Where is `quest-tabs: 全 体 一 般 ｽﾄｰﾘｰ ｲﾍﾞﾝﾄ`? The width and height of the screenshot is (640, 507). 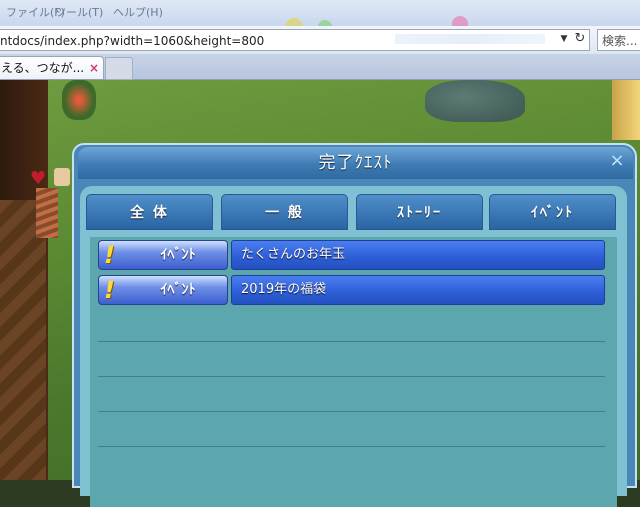 quest-tabs: 全 体 一 般 ｽﾄｰﾘｰ ｲﾍﾞﾝﾄ is located at coordinates (353, 214).